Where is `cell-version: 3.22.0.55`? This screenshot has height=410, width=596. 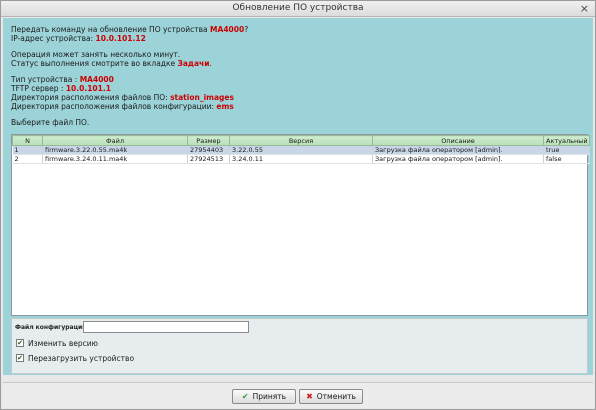 cell-version: 3.22.0.55 is located at coordinates (301, 150).